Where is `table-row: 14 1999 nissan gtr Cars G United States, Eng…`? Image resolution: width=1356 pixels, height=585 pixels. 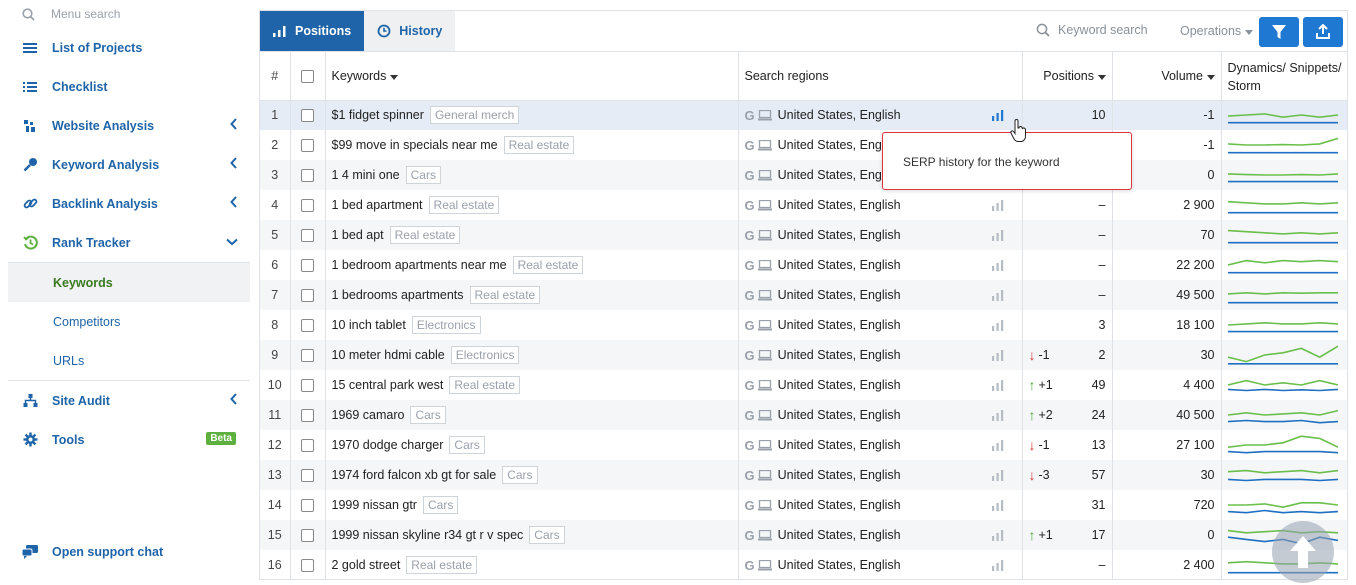 table-row: 14 1999 nissan gtr Cars G United States, Eng… is located at coordinates (803, 505).